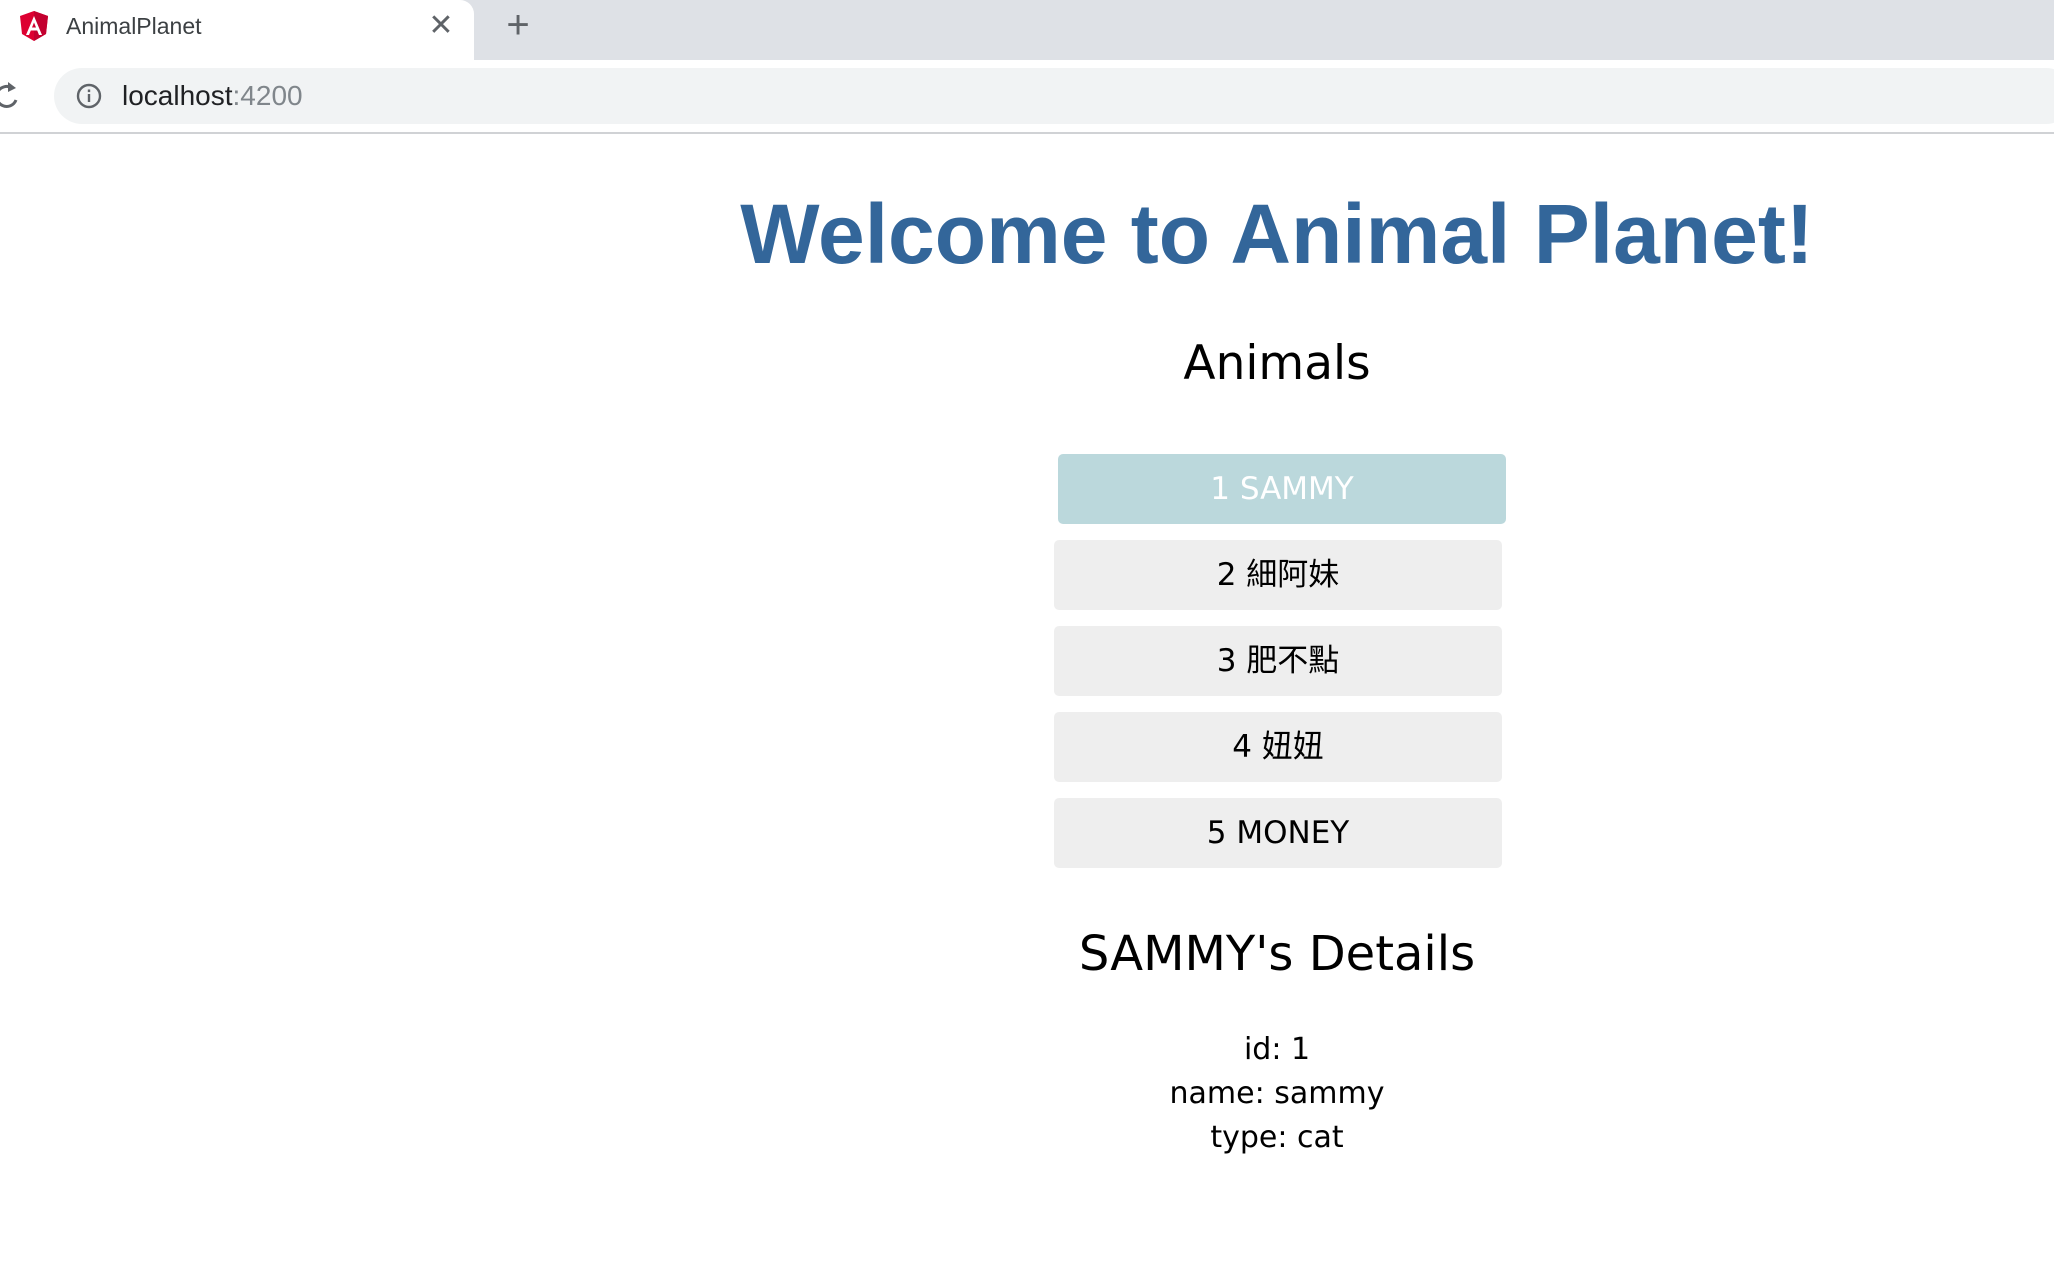 Image resolution: width=2054 pixels, height=1274 pixels. Describe the element at coordinates (1277, 1137) in the screenshot. I see `detail-type: type: cat` at that location.